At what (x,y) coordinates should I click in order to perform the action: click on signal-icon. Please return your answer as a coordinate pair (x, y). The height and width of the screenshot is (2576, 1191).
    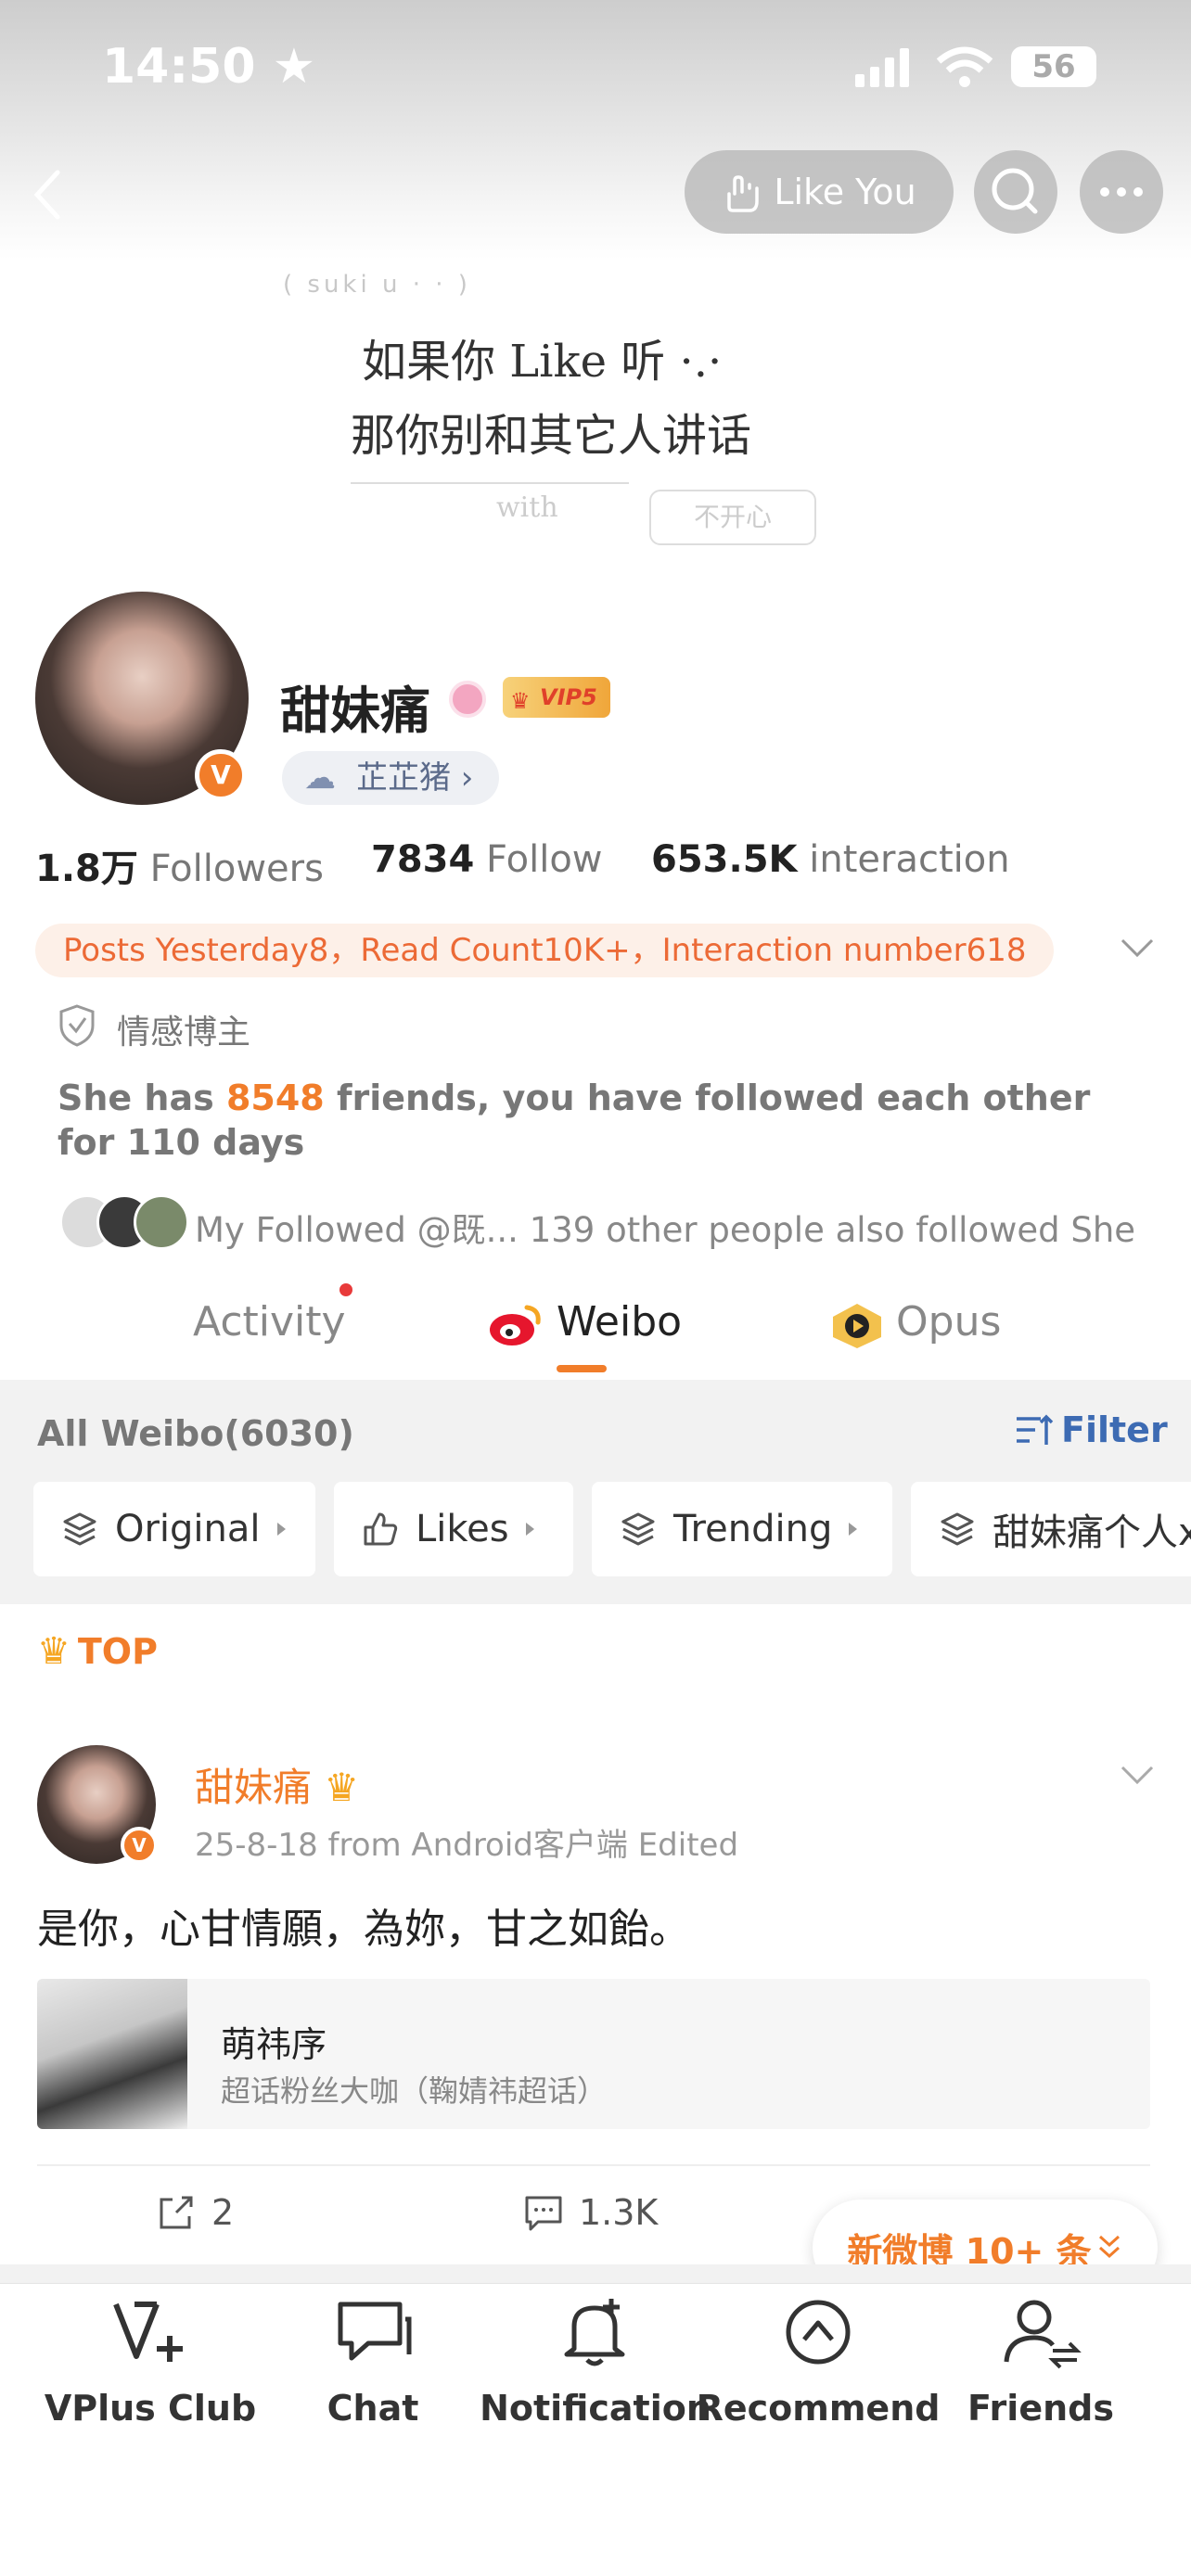
    Looking at the image, I should click on (887, 68).